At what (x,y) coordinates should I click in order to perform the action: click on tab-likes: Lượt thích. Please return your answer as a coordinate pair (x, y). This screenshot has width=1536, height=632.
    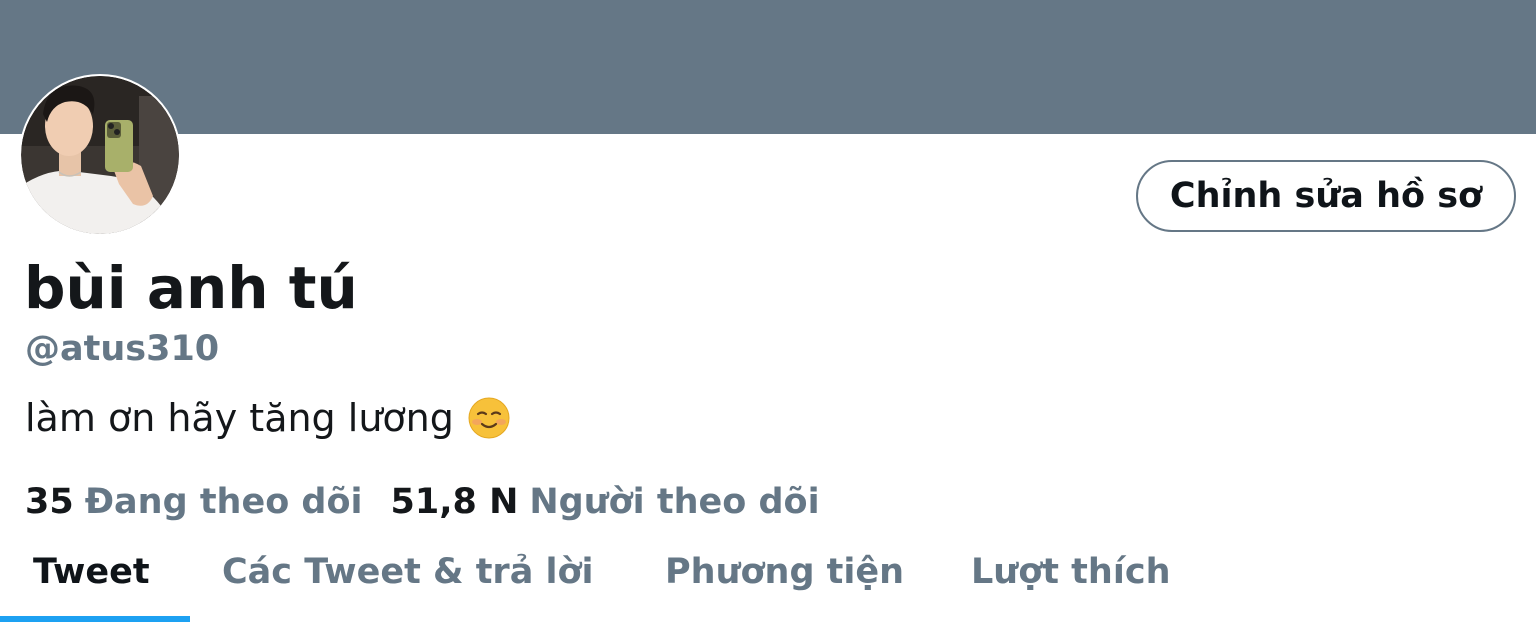
    Looking at the image, I should click on (1071, 581).